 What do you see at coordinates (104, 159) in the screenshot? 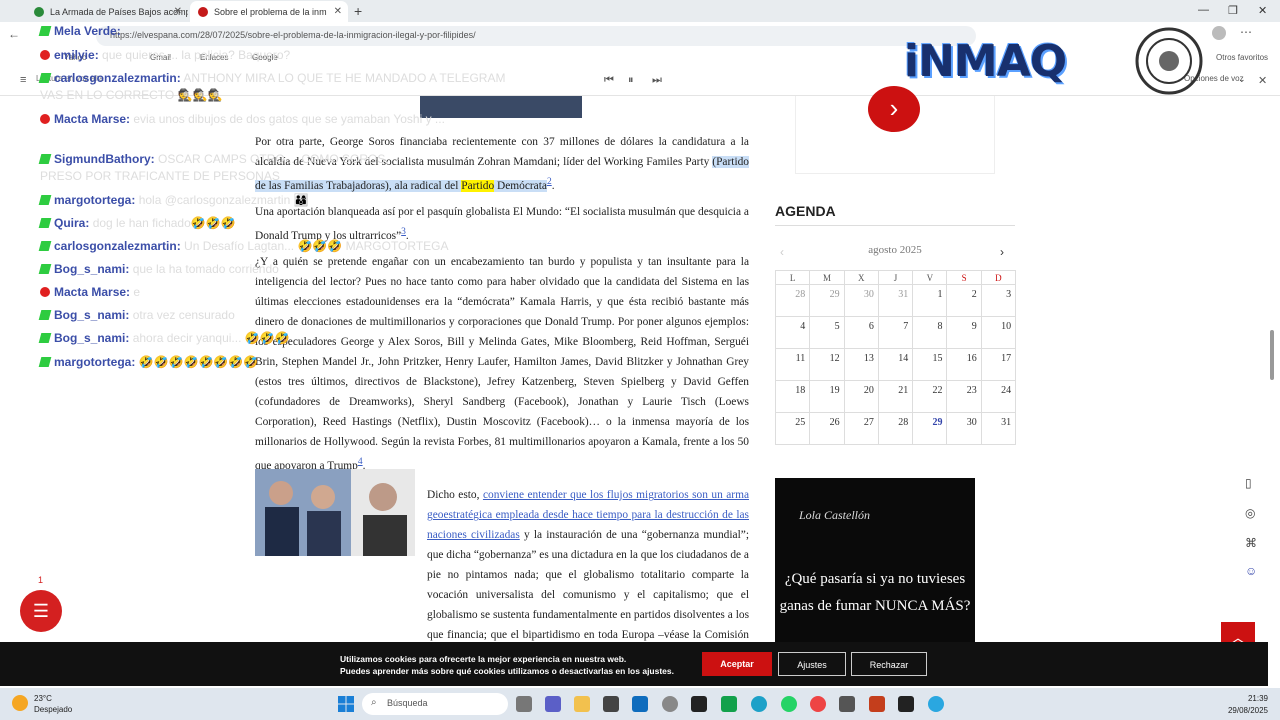
I see `chat-user: SigmundBathory:` at bounding box center [104, 159].